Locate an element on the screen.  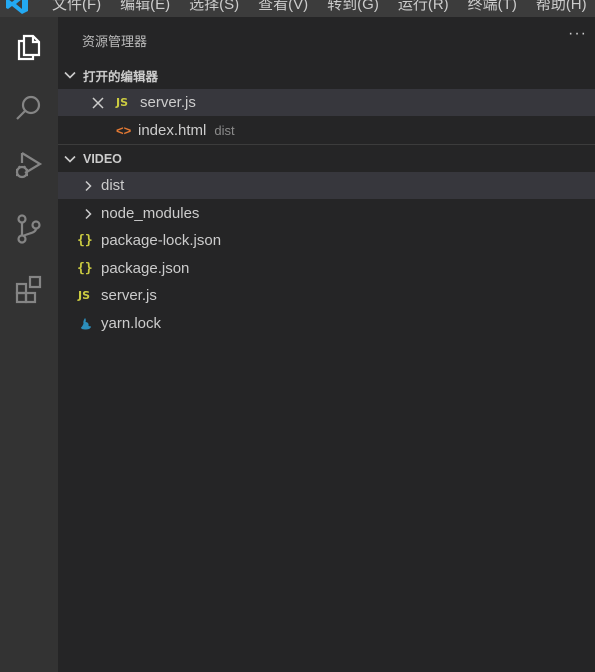
explorer-icon is located at coordinates (29, 47).